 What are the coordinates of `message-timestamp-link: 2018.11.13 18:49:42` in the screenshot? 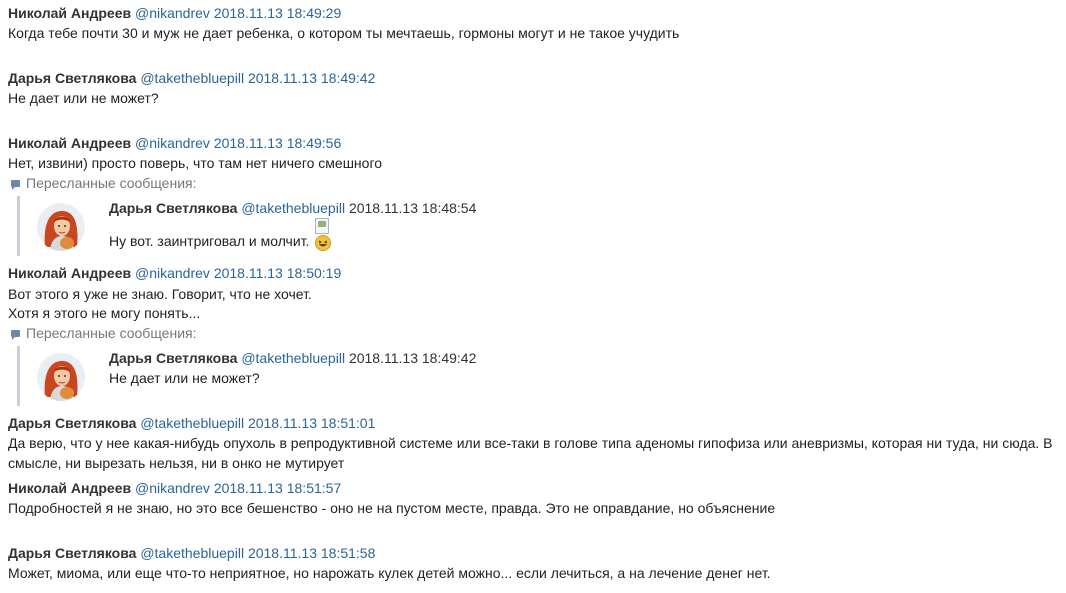 It's located at (311, 78).